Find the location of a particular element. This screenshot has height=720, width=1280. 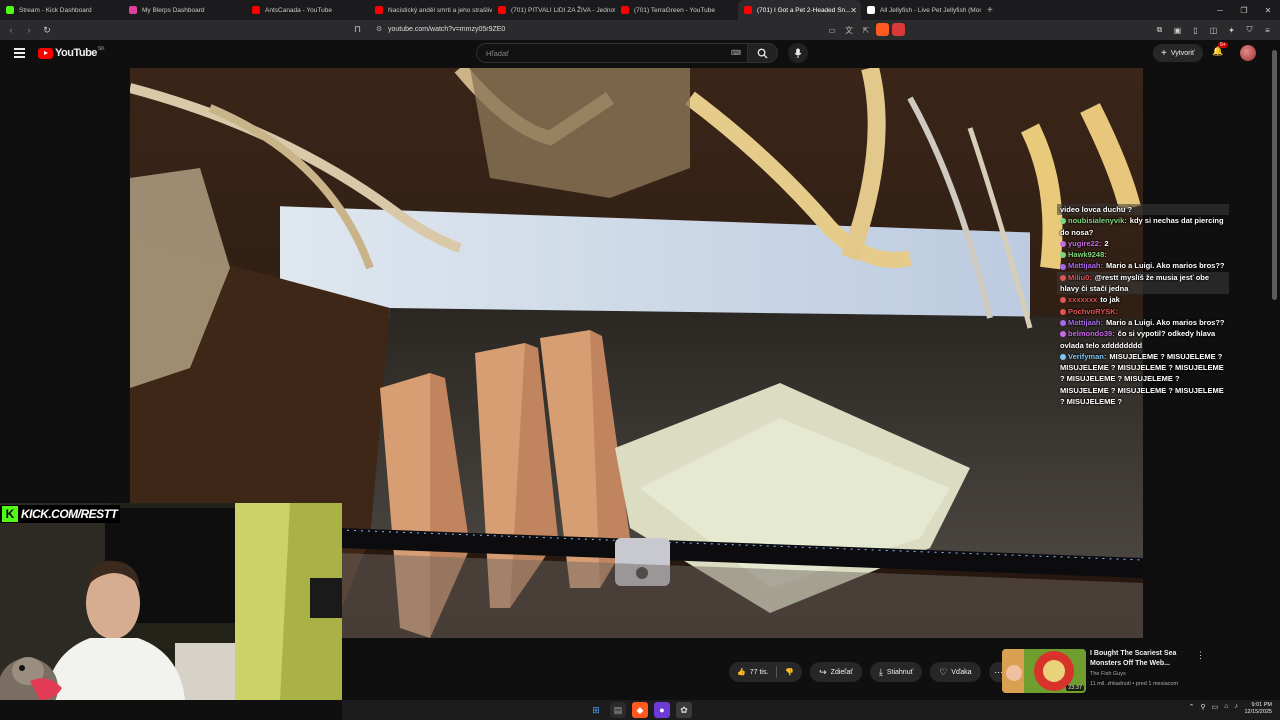

chat-username: PochvoRYSK: is located at coordinates (1093, 311).